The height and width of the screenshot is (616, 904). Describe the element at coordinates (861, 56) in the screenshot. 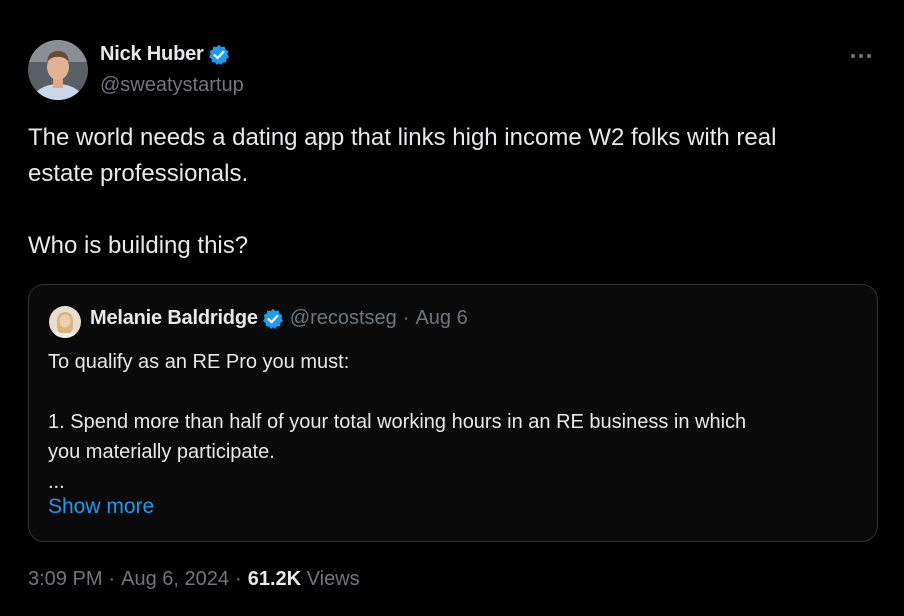

I see `more-options-icon` at that location.